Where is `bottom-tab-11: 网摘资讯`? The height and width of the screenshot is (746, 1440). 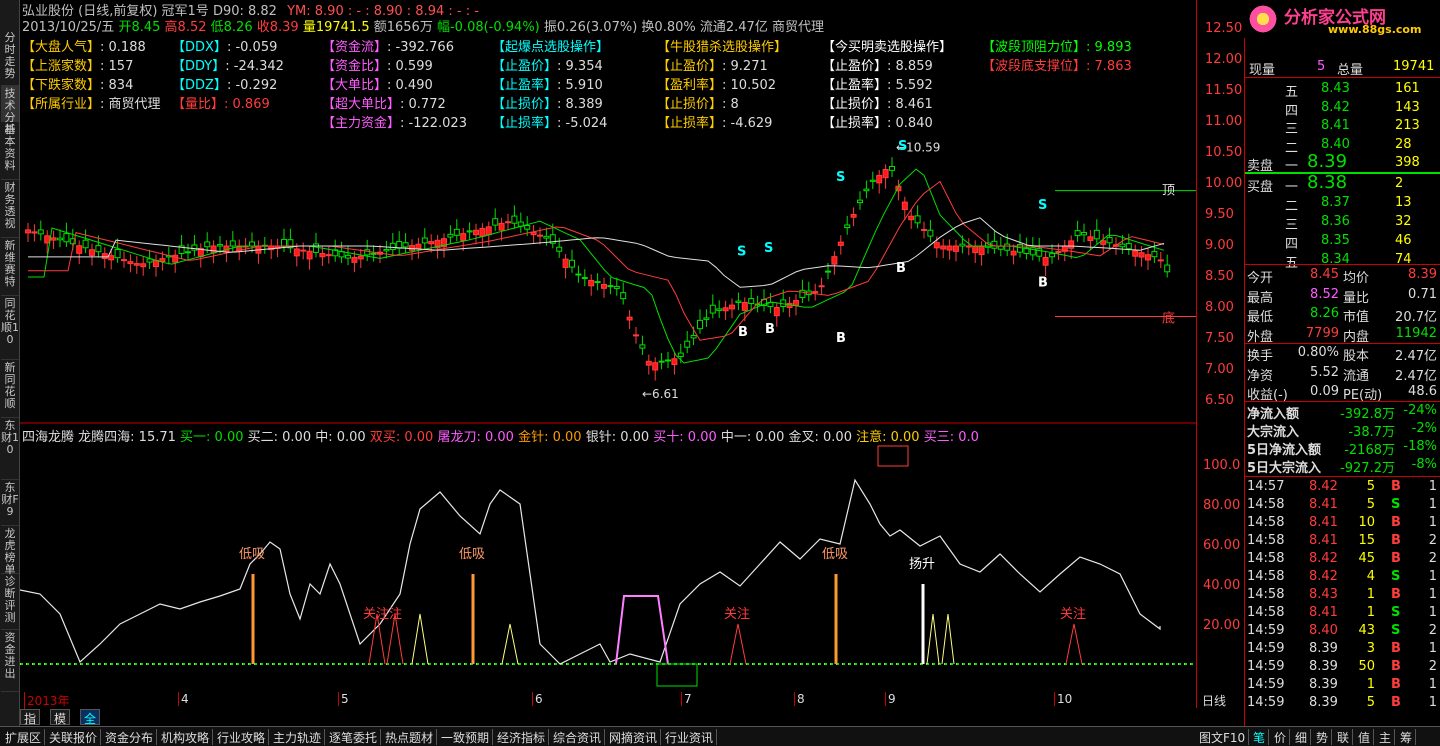 bottom-tab-11: 网摘资讯 is located at coordinates (634, 737).